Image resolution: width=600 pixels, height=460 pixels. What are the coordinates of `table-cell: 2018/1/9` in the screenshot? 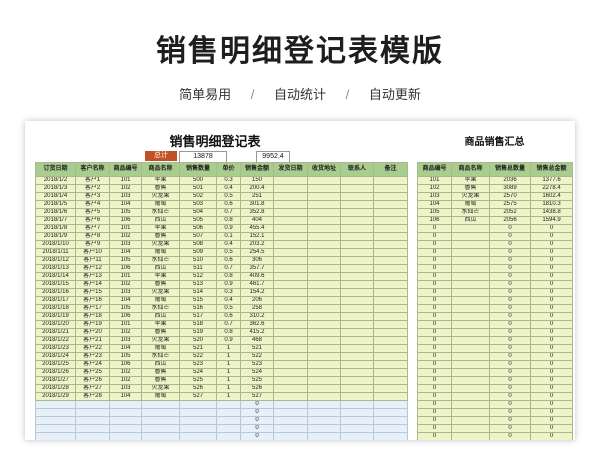 It's located at (55, 236).